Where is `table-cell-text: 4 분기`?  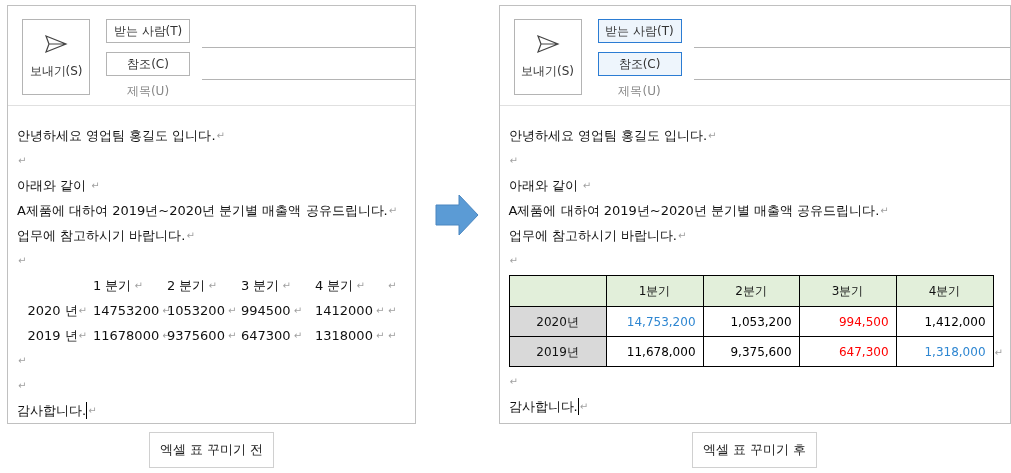 table-cell-text: 4 분기 is located at coordinates (334, 285).